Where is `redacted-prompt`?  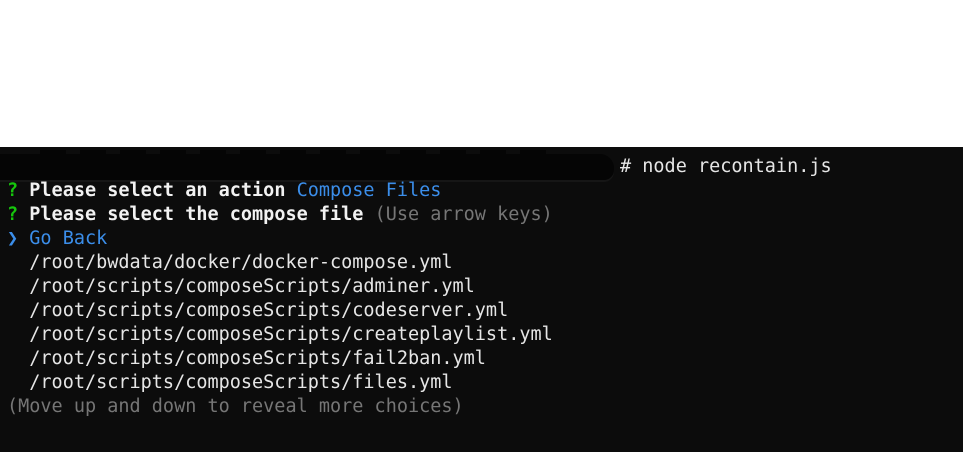 redacted-prompt is located at coordinates (307, 166).